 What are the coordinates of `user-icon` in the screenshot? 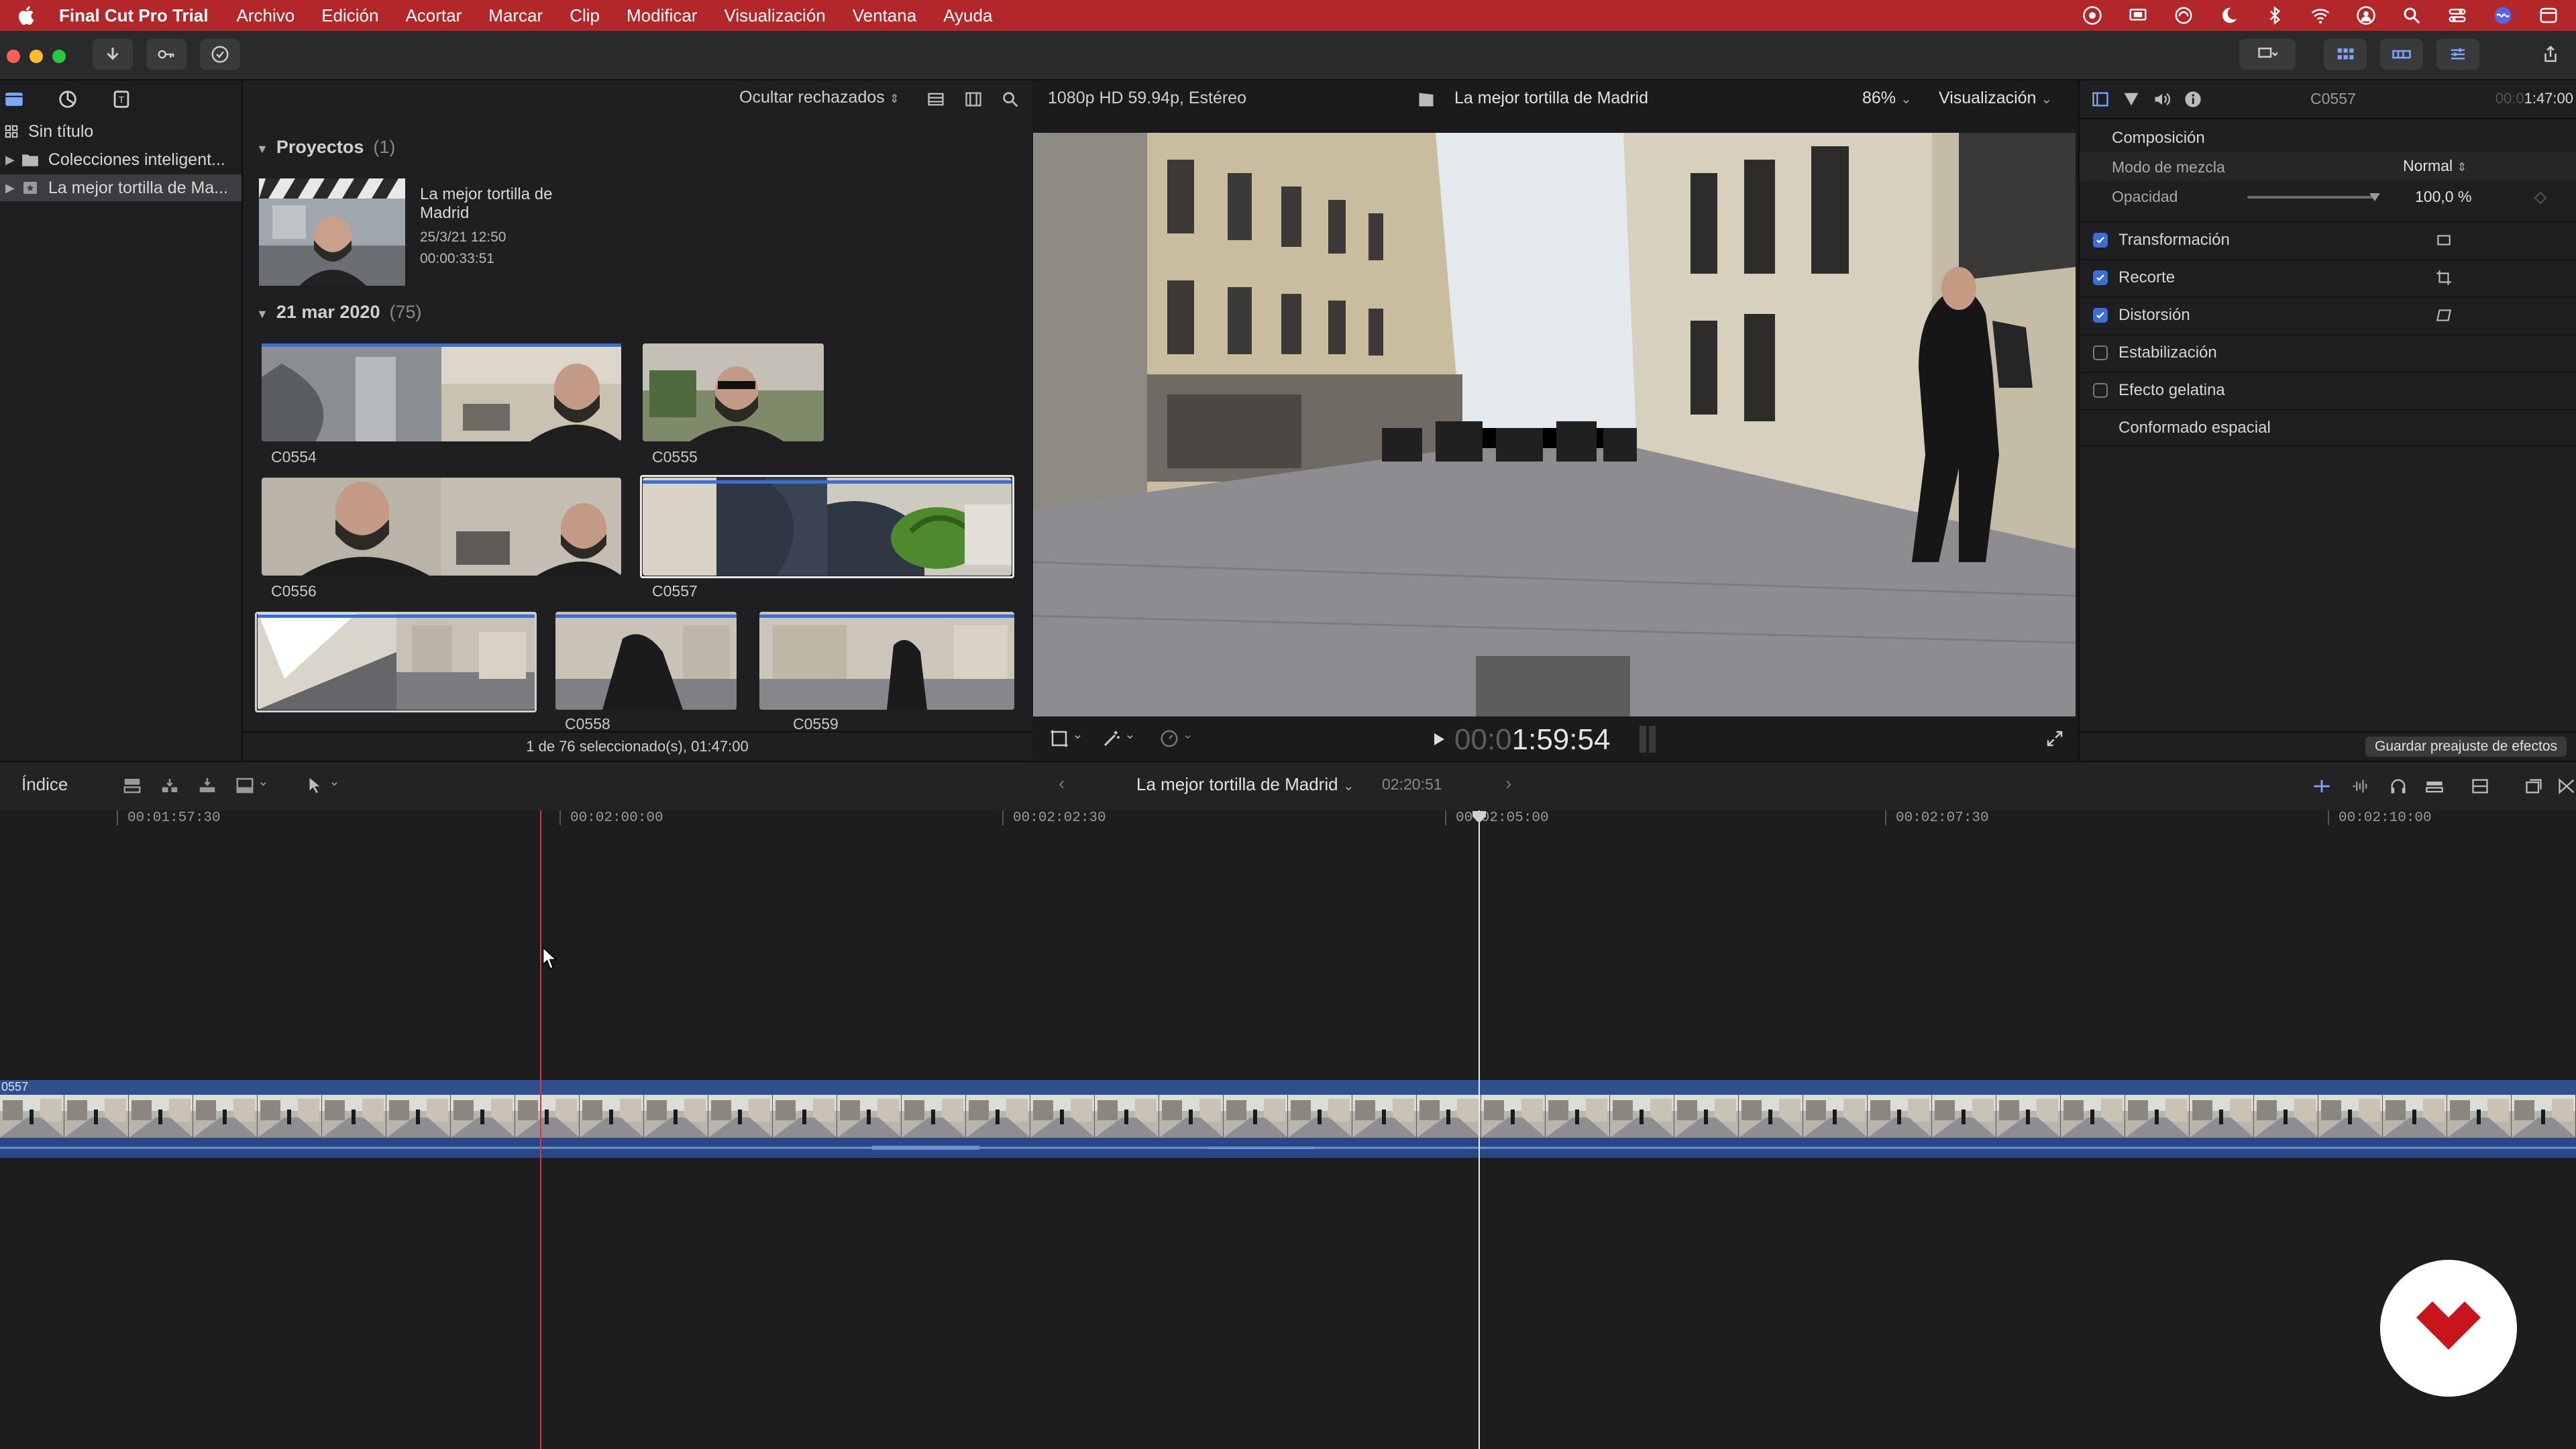 It's located at (2366, 15).